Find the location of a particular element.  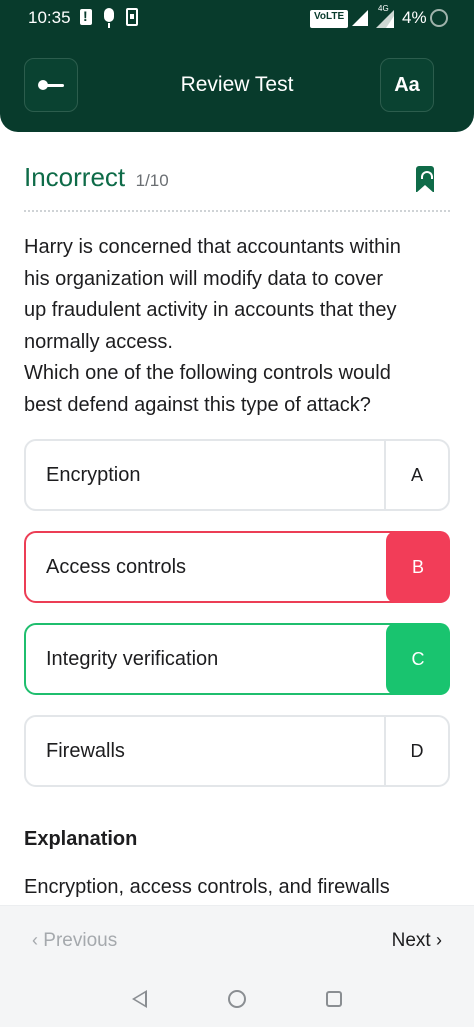

battery-icon is located at coordinates (439, 18).